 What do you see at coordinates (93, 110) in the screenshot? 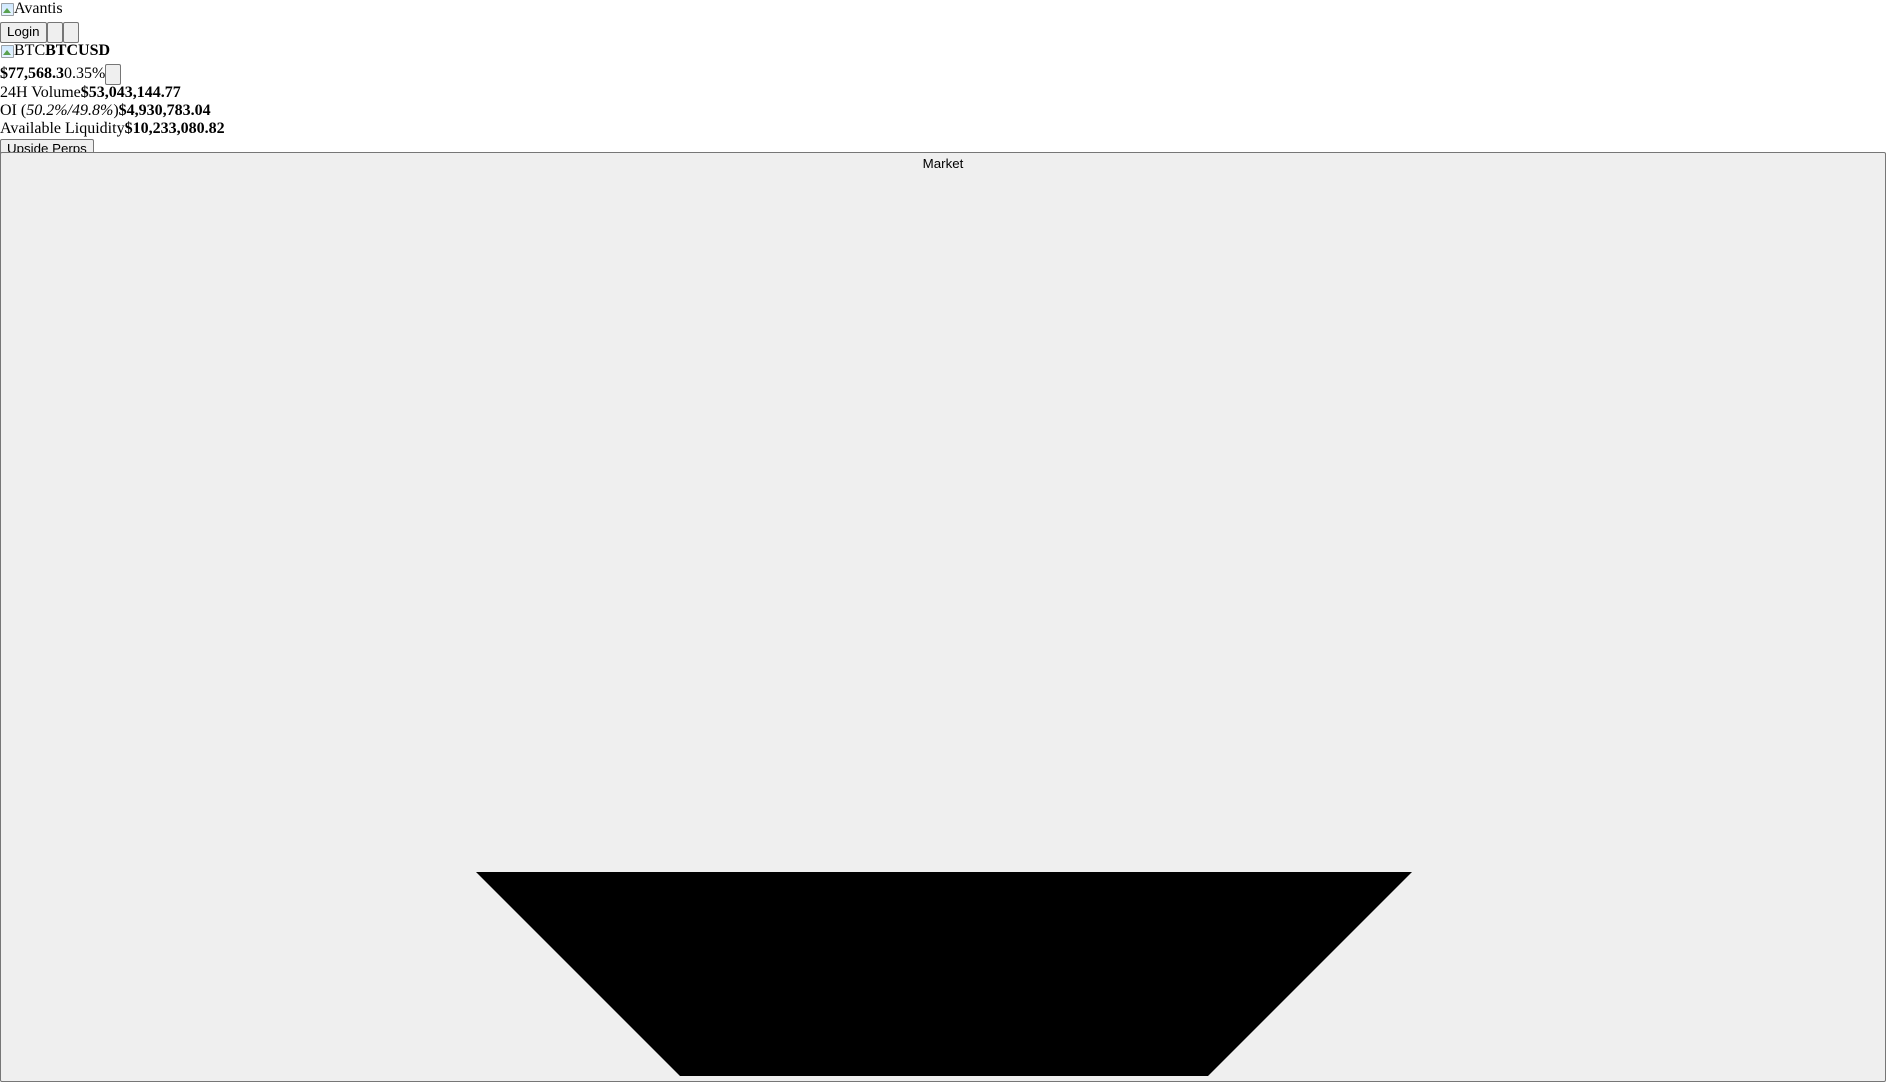
I see `oi-short-percent: 49.8%` at bounding box center [93, 110].